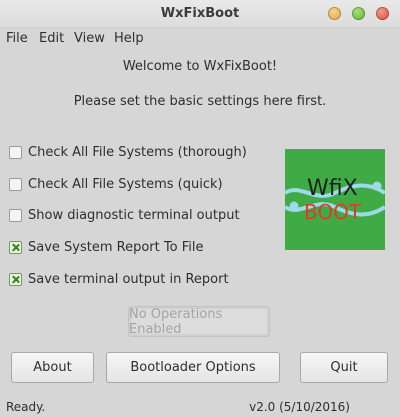 The width and height of the screenshot is (400, 417). I want to click on title-bar: WxFixBoot, so click(200, 14).